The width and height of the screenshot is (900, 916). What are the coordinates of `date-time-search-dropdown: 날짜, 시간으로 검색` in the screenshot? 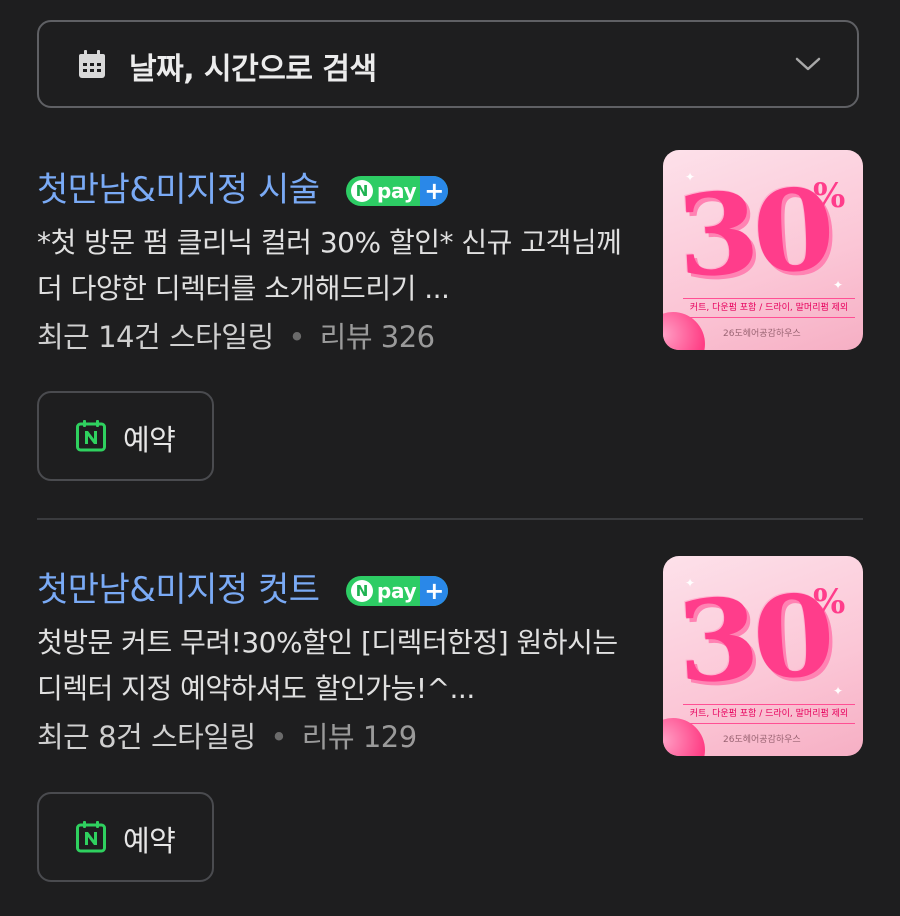 It's located at (448, 64).